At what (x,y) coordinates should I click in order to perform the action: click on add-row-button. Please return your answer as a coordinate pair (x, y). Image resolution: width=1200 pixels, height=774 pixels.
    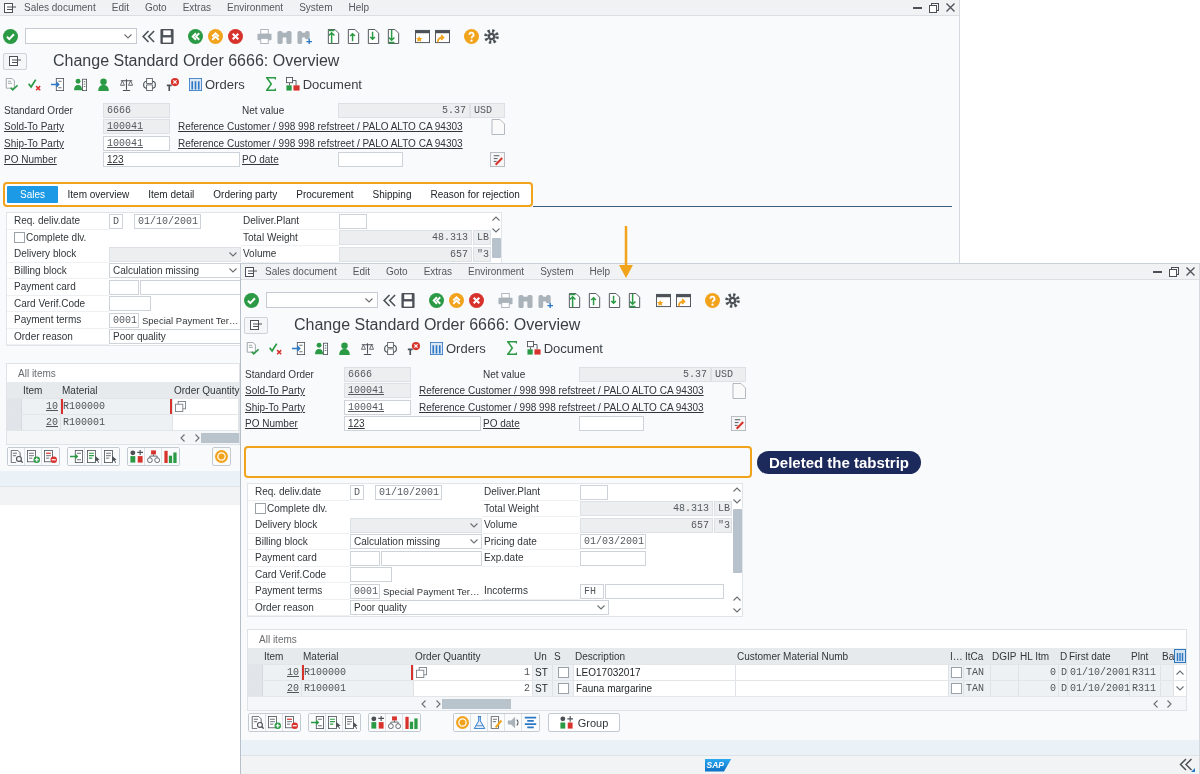
    Looking at the image, I should click on (274, 722).